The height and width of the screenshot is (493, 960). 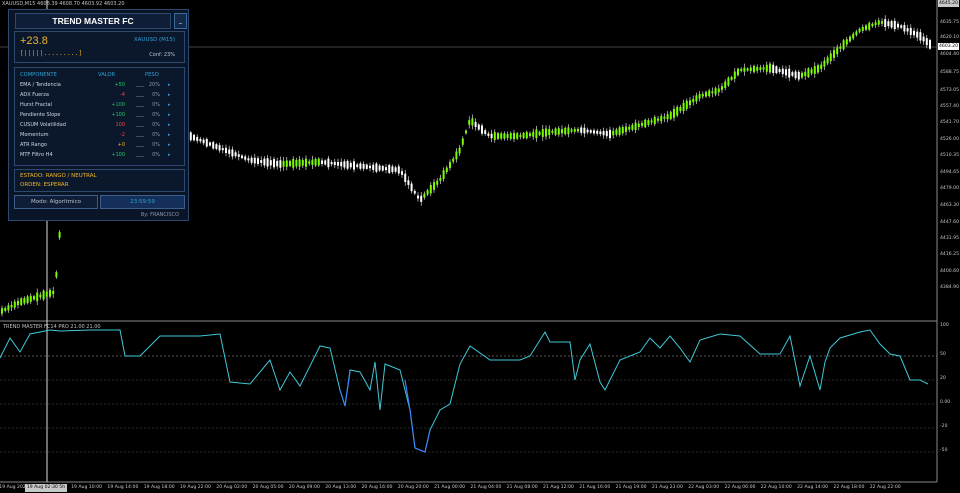 I want to click on component-name: EMA / Tendencia, so click(x=40, y=85).